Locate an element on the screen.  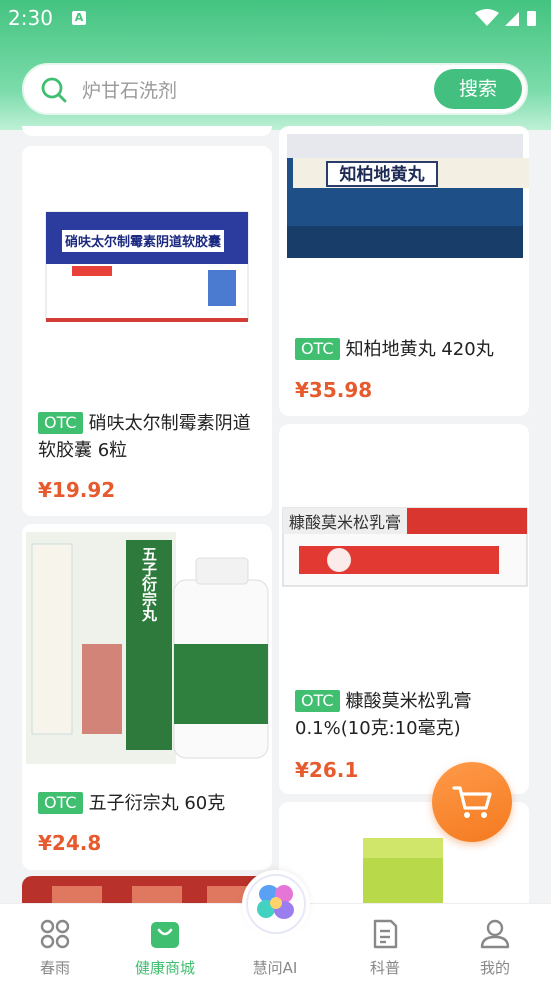
tab-health-mall: 健康商城 is located at coordinates (165, 943).